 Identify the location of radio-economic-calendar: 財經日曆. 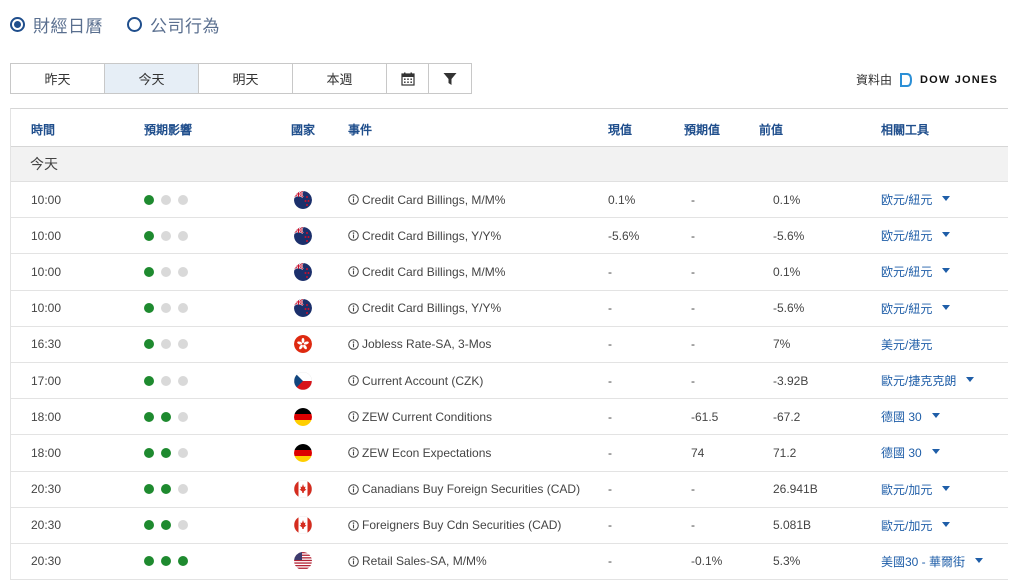
(56, 24).